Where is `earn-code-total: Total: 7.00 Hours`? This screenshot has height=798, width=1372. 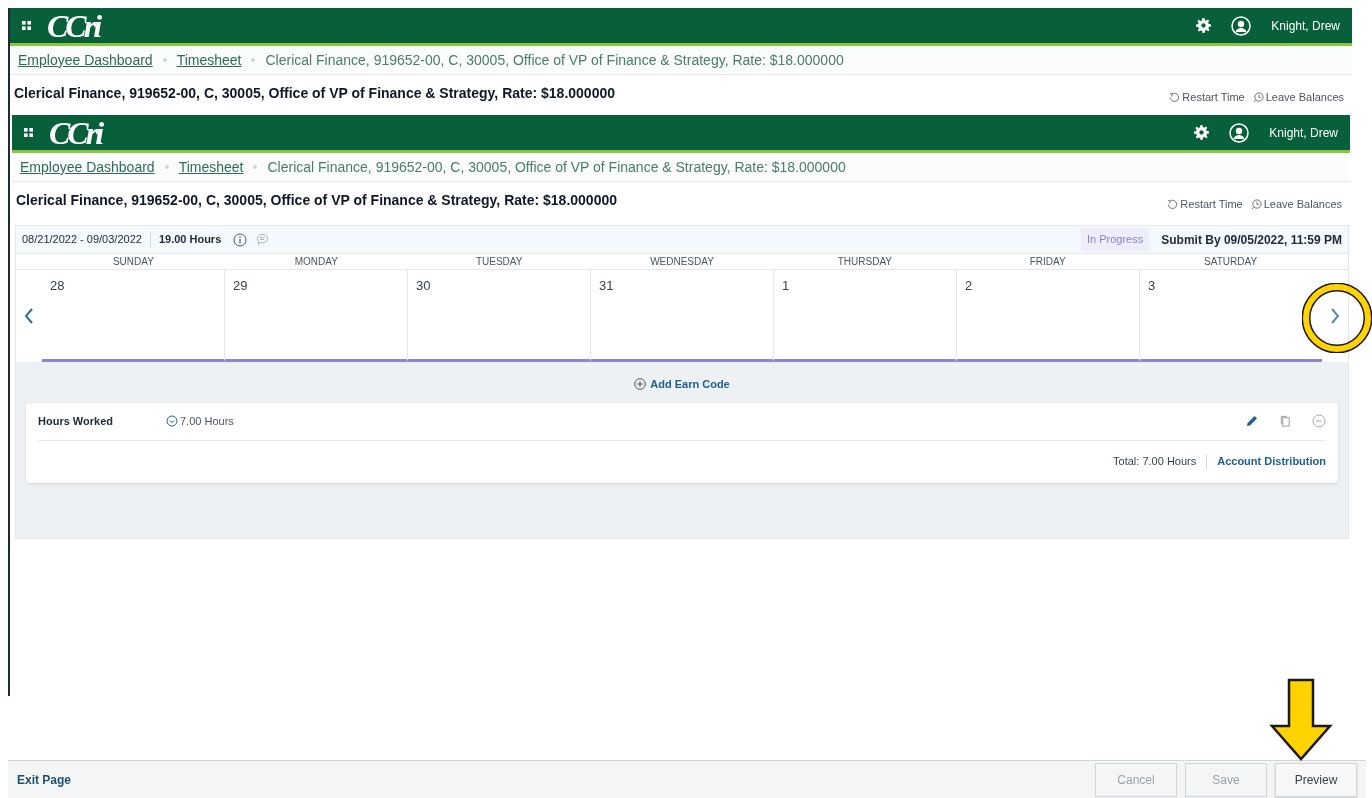 earn-code-total: Total: 7.00 Hours is located at coordinates (1155, 462).